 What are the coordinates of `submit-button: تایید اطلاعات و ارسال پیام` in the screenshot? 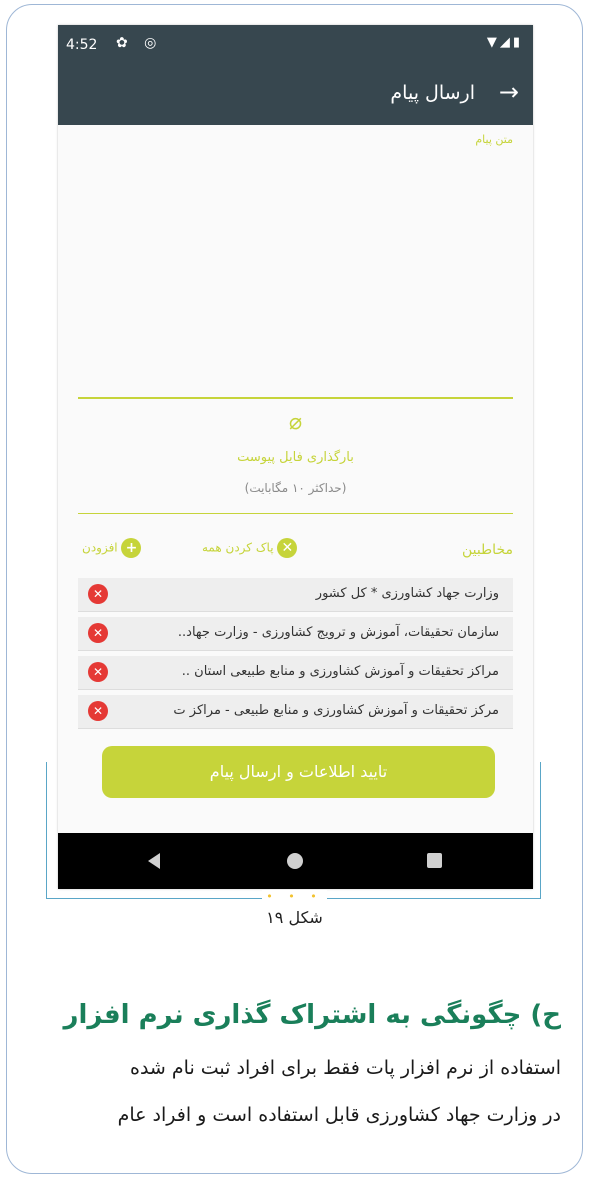 It's located at (298, 772).